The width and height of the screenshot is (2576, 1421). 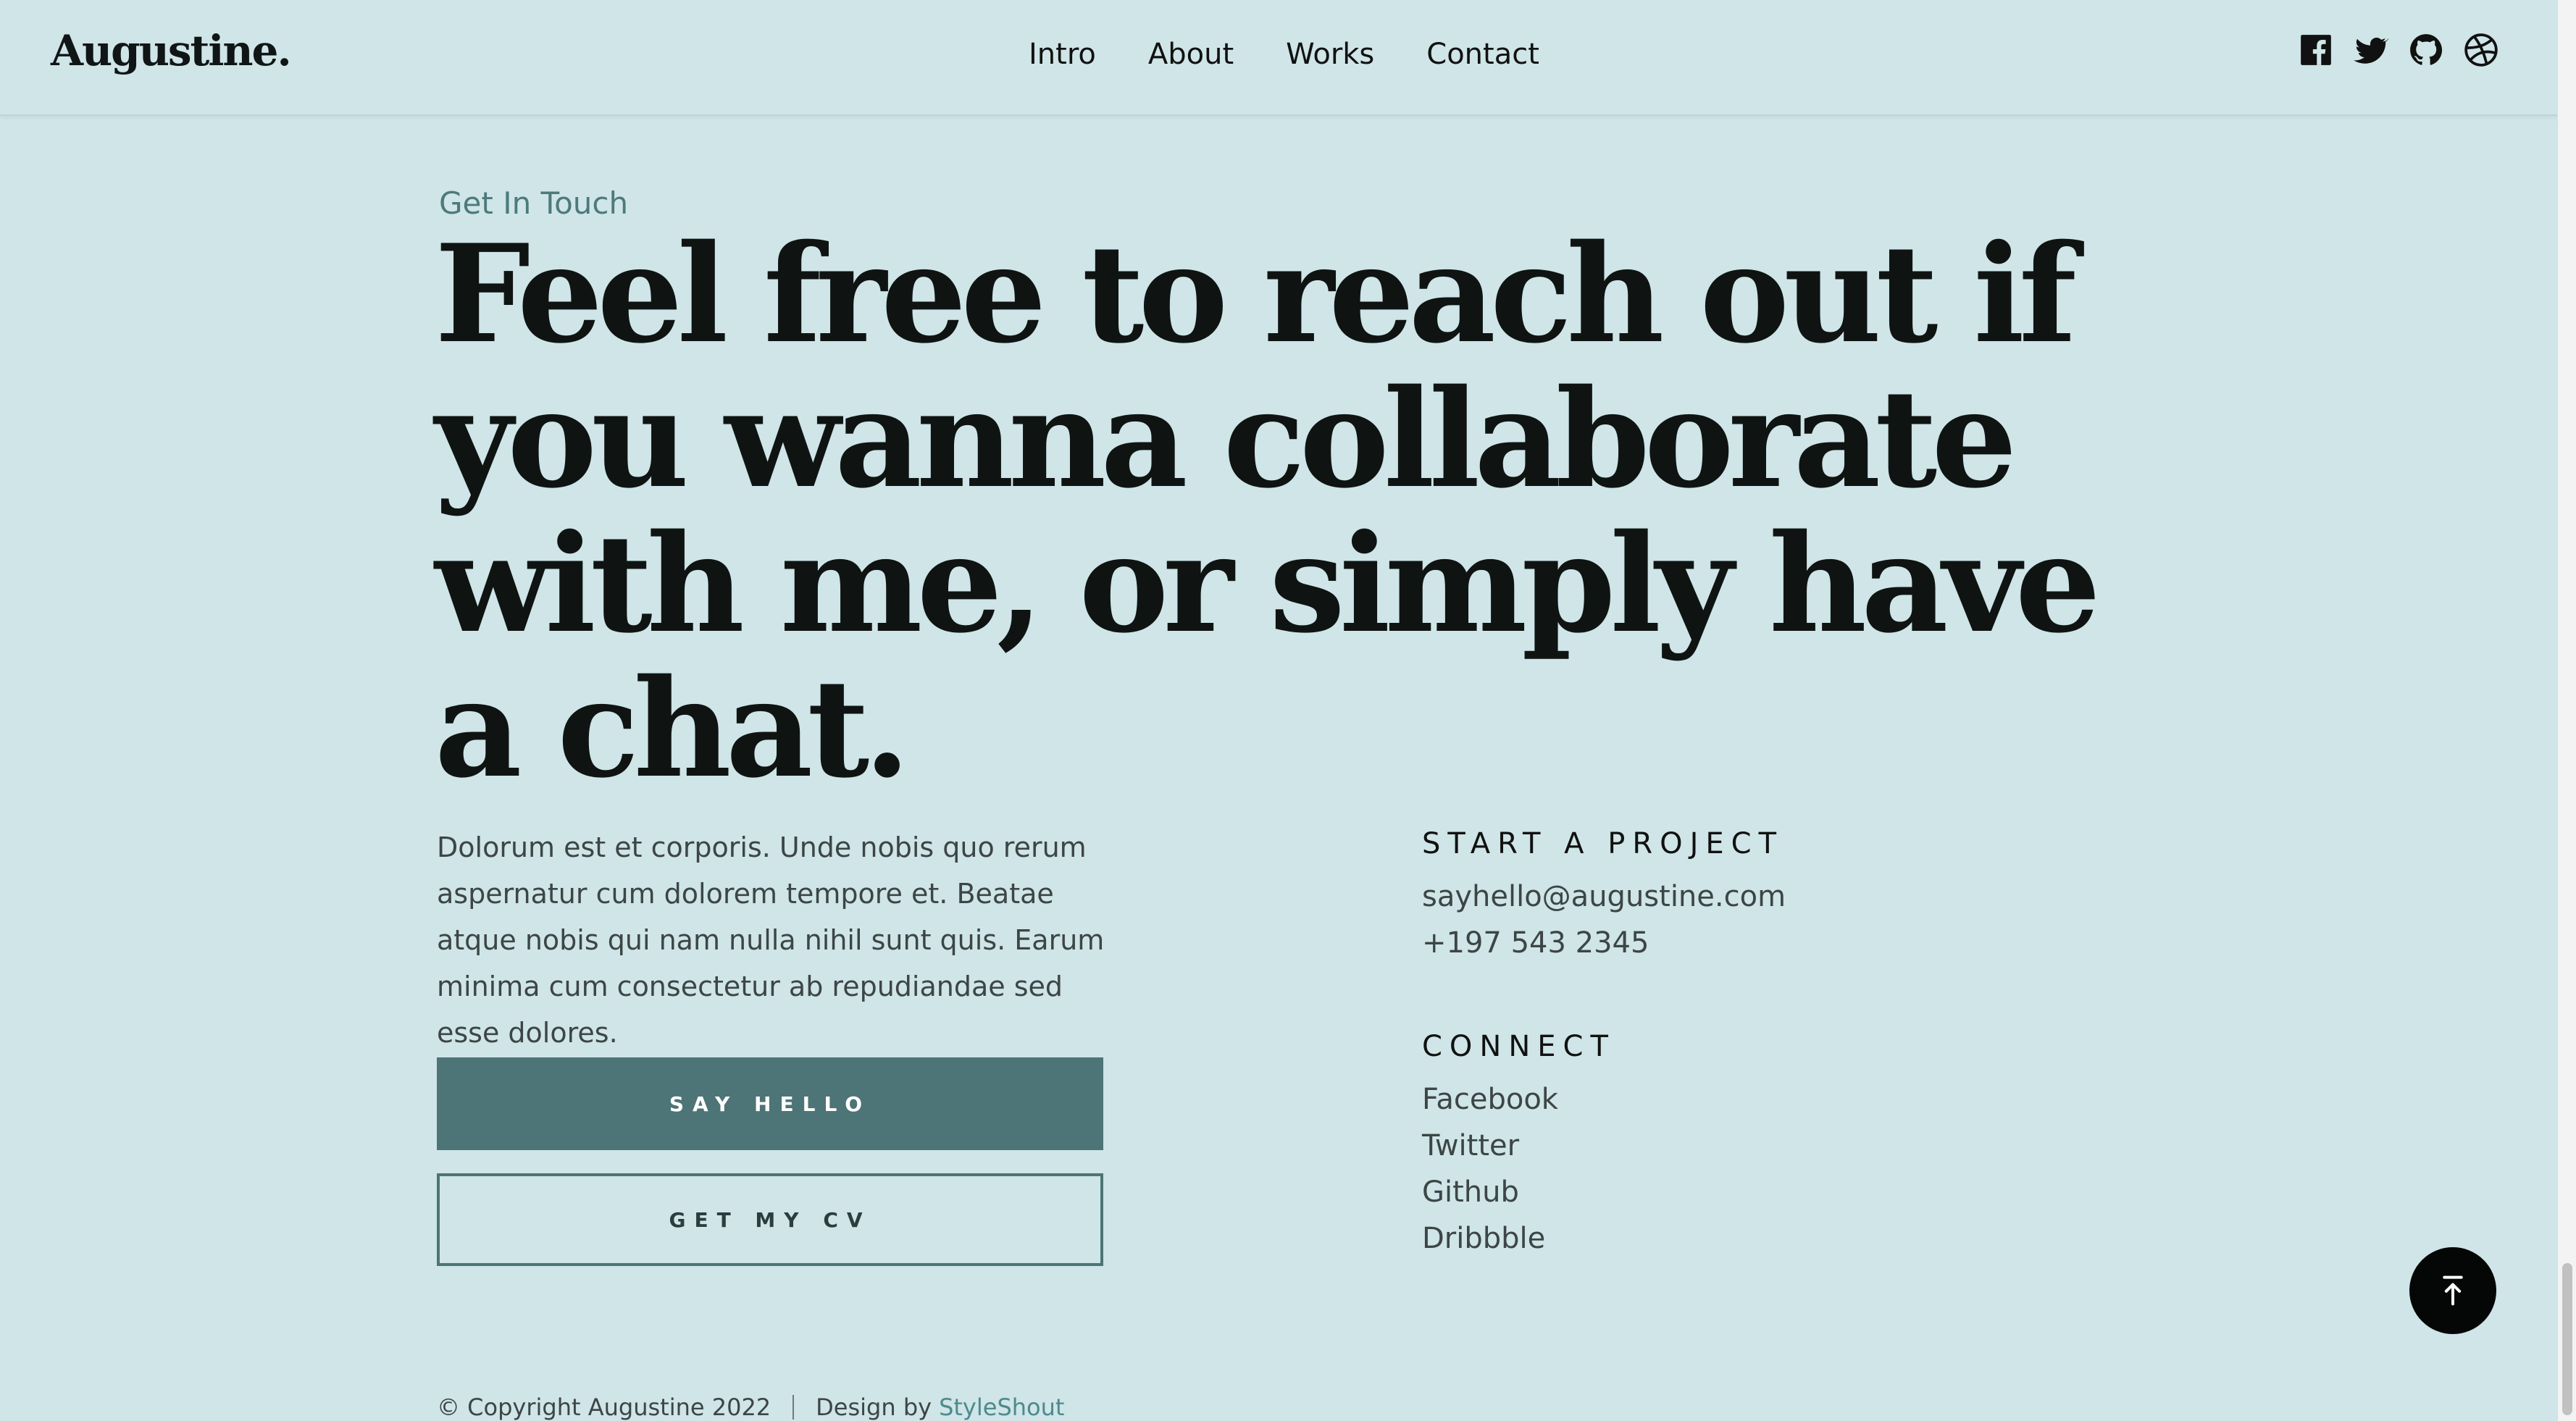 What do you see at coordinates (2371, 50) in the screenshot?
I see `twitter-icon` at bounding box center [2371, 50].